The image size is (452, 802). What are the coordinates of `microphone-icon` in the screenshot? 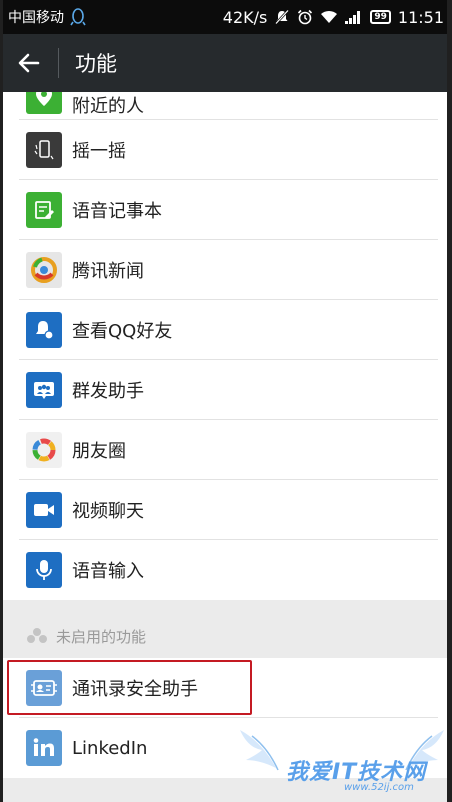 It's located at (44, 570).